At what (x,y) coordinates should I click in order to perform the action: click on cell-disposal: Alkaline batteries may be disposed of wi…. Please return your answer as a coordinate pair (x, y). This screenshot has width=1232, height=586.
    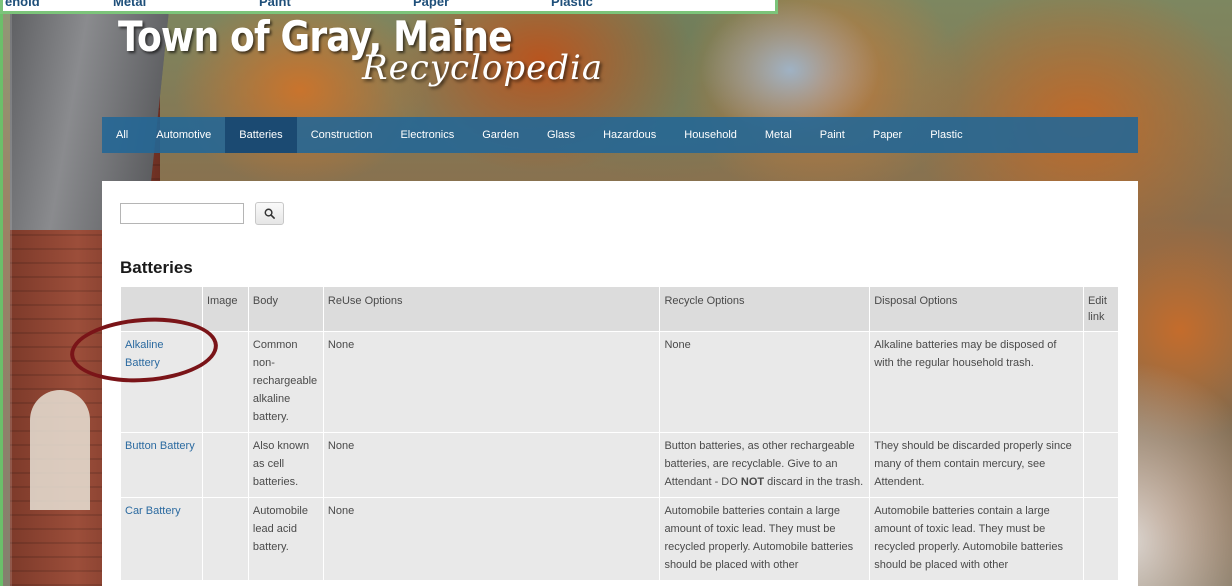
    Looking at the image, I should click on (976, 382).